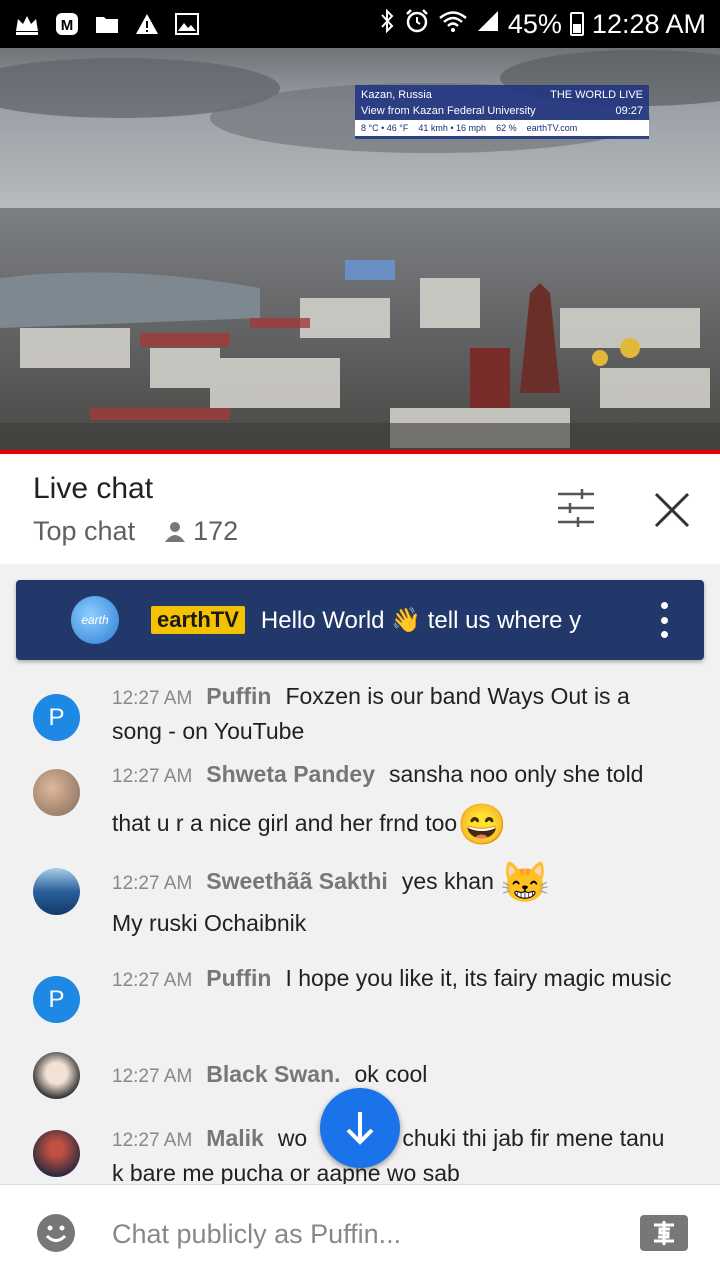 Image resolution: width=720 pixels, height=1280 pixels. Describe the element at coordinates (360, 509) in the screenshot. I see `chat-header: Live chat Top chat 172` at that location.